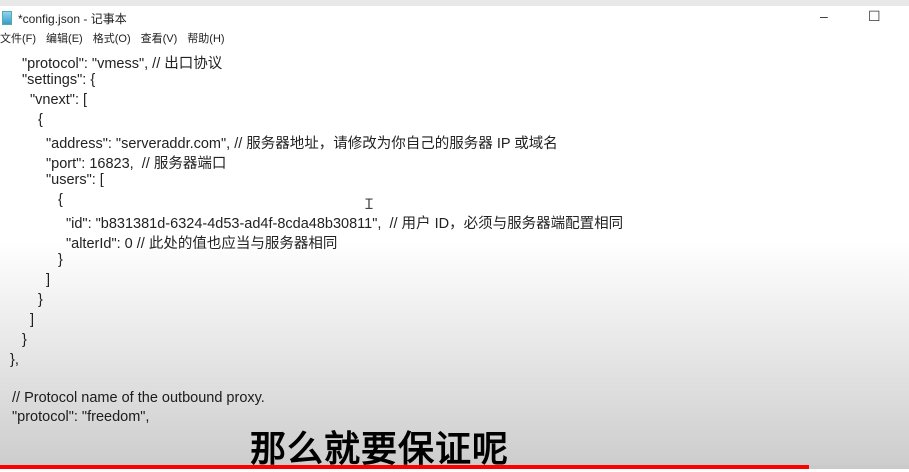 The image size is (909, 472). I want to click on window-title: *config.json - 记事本, so click(72, 18).